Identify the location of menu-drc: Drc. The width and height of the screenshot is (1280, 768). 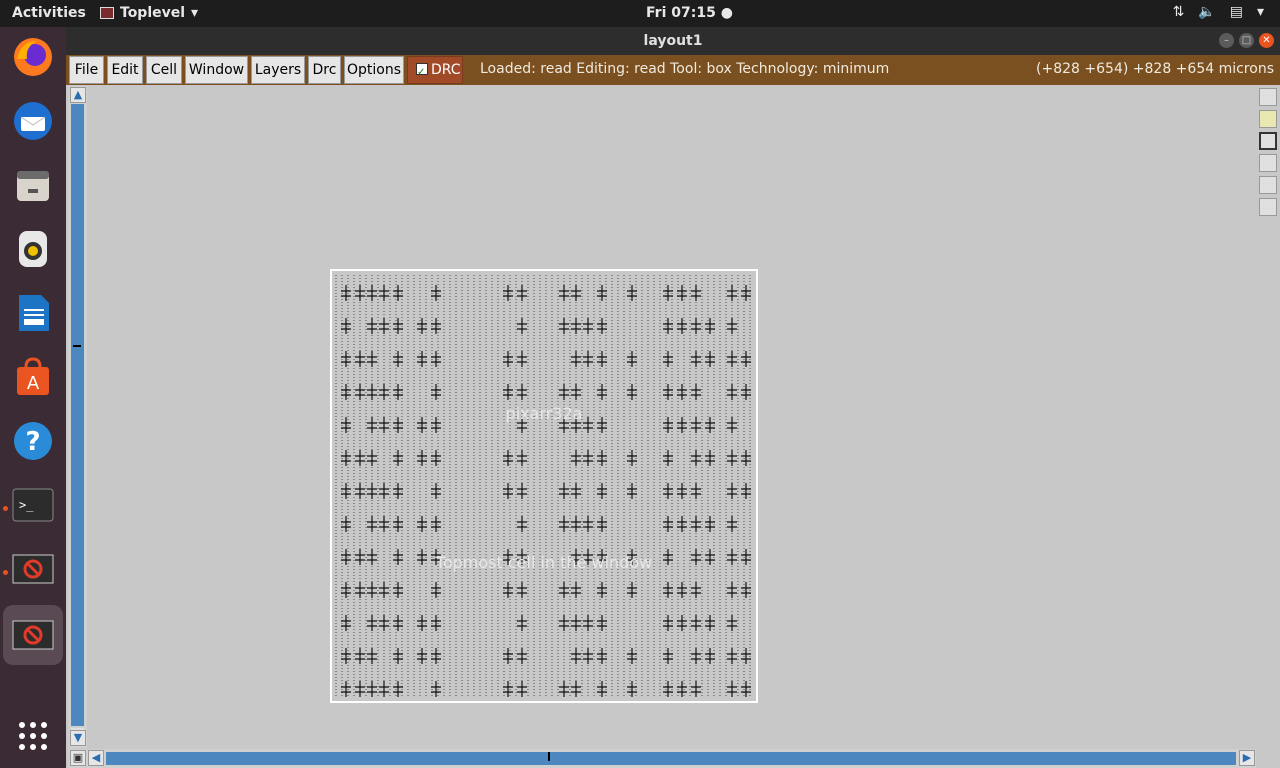
(324, 70).